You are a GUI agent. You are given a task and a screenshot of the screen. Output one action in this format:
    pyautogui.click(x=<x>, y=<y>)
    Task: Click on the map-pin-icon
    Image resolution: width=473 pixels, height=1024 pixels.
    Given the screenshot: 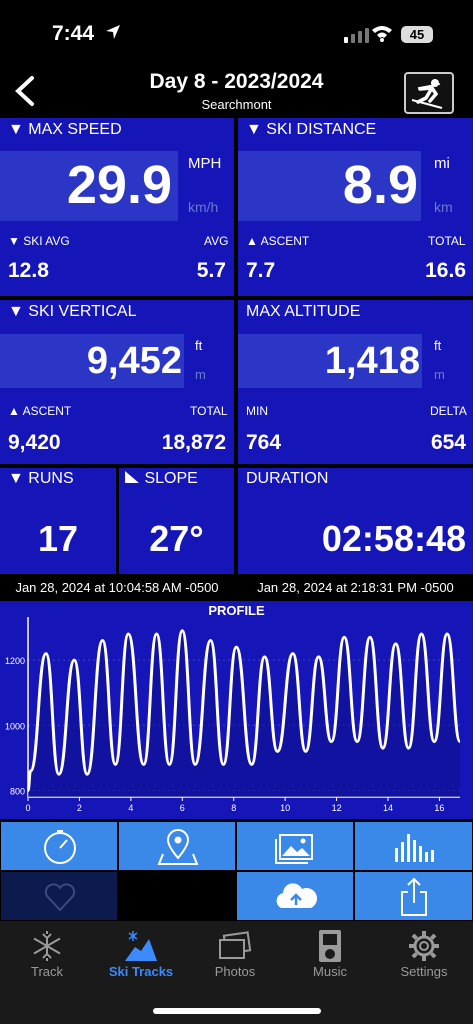 What is the action you would take?
    pyautogui.click(x=178, y=847)
    